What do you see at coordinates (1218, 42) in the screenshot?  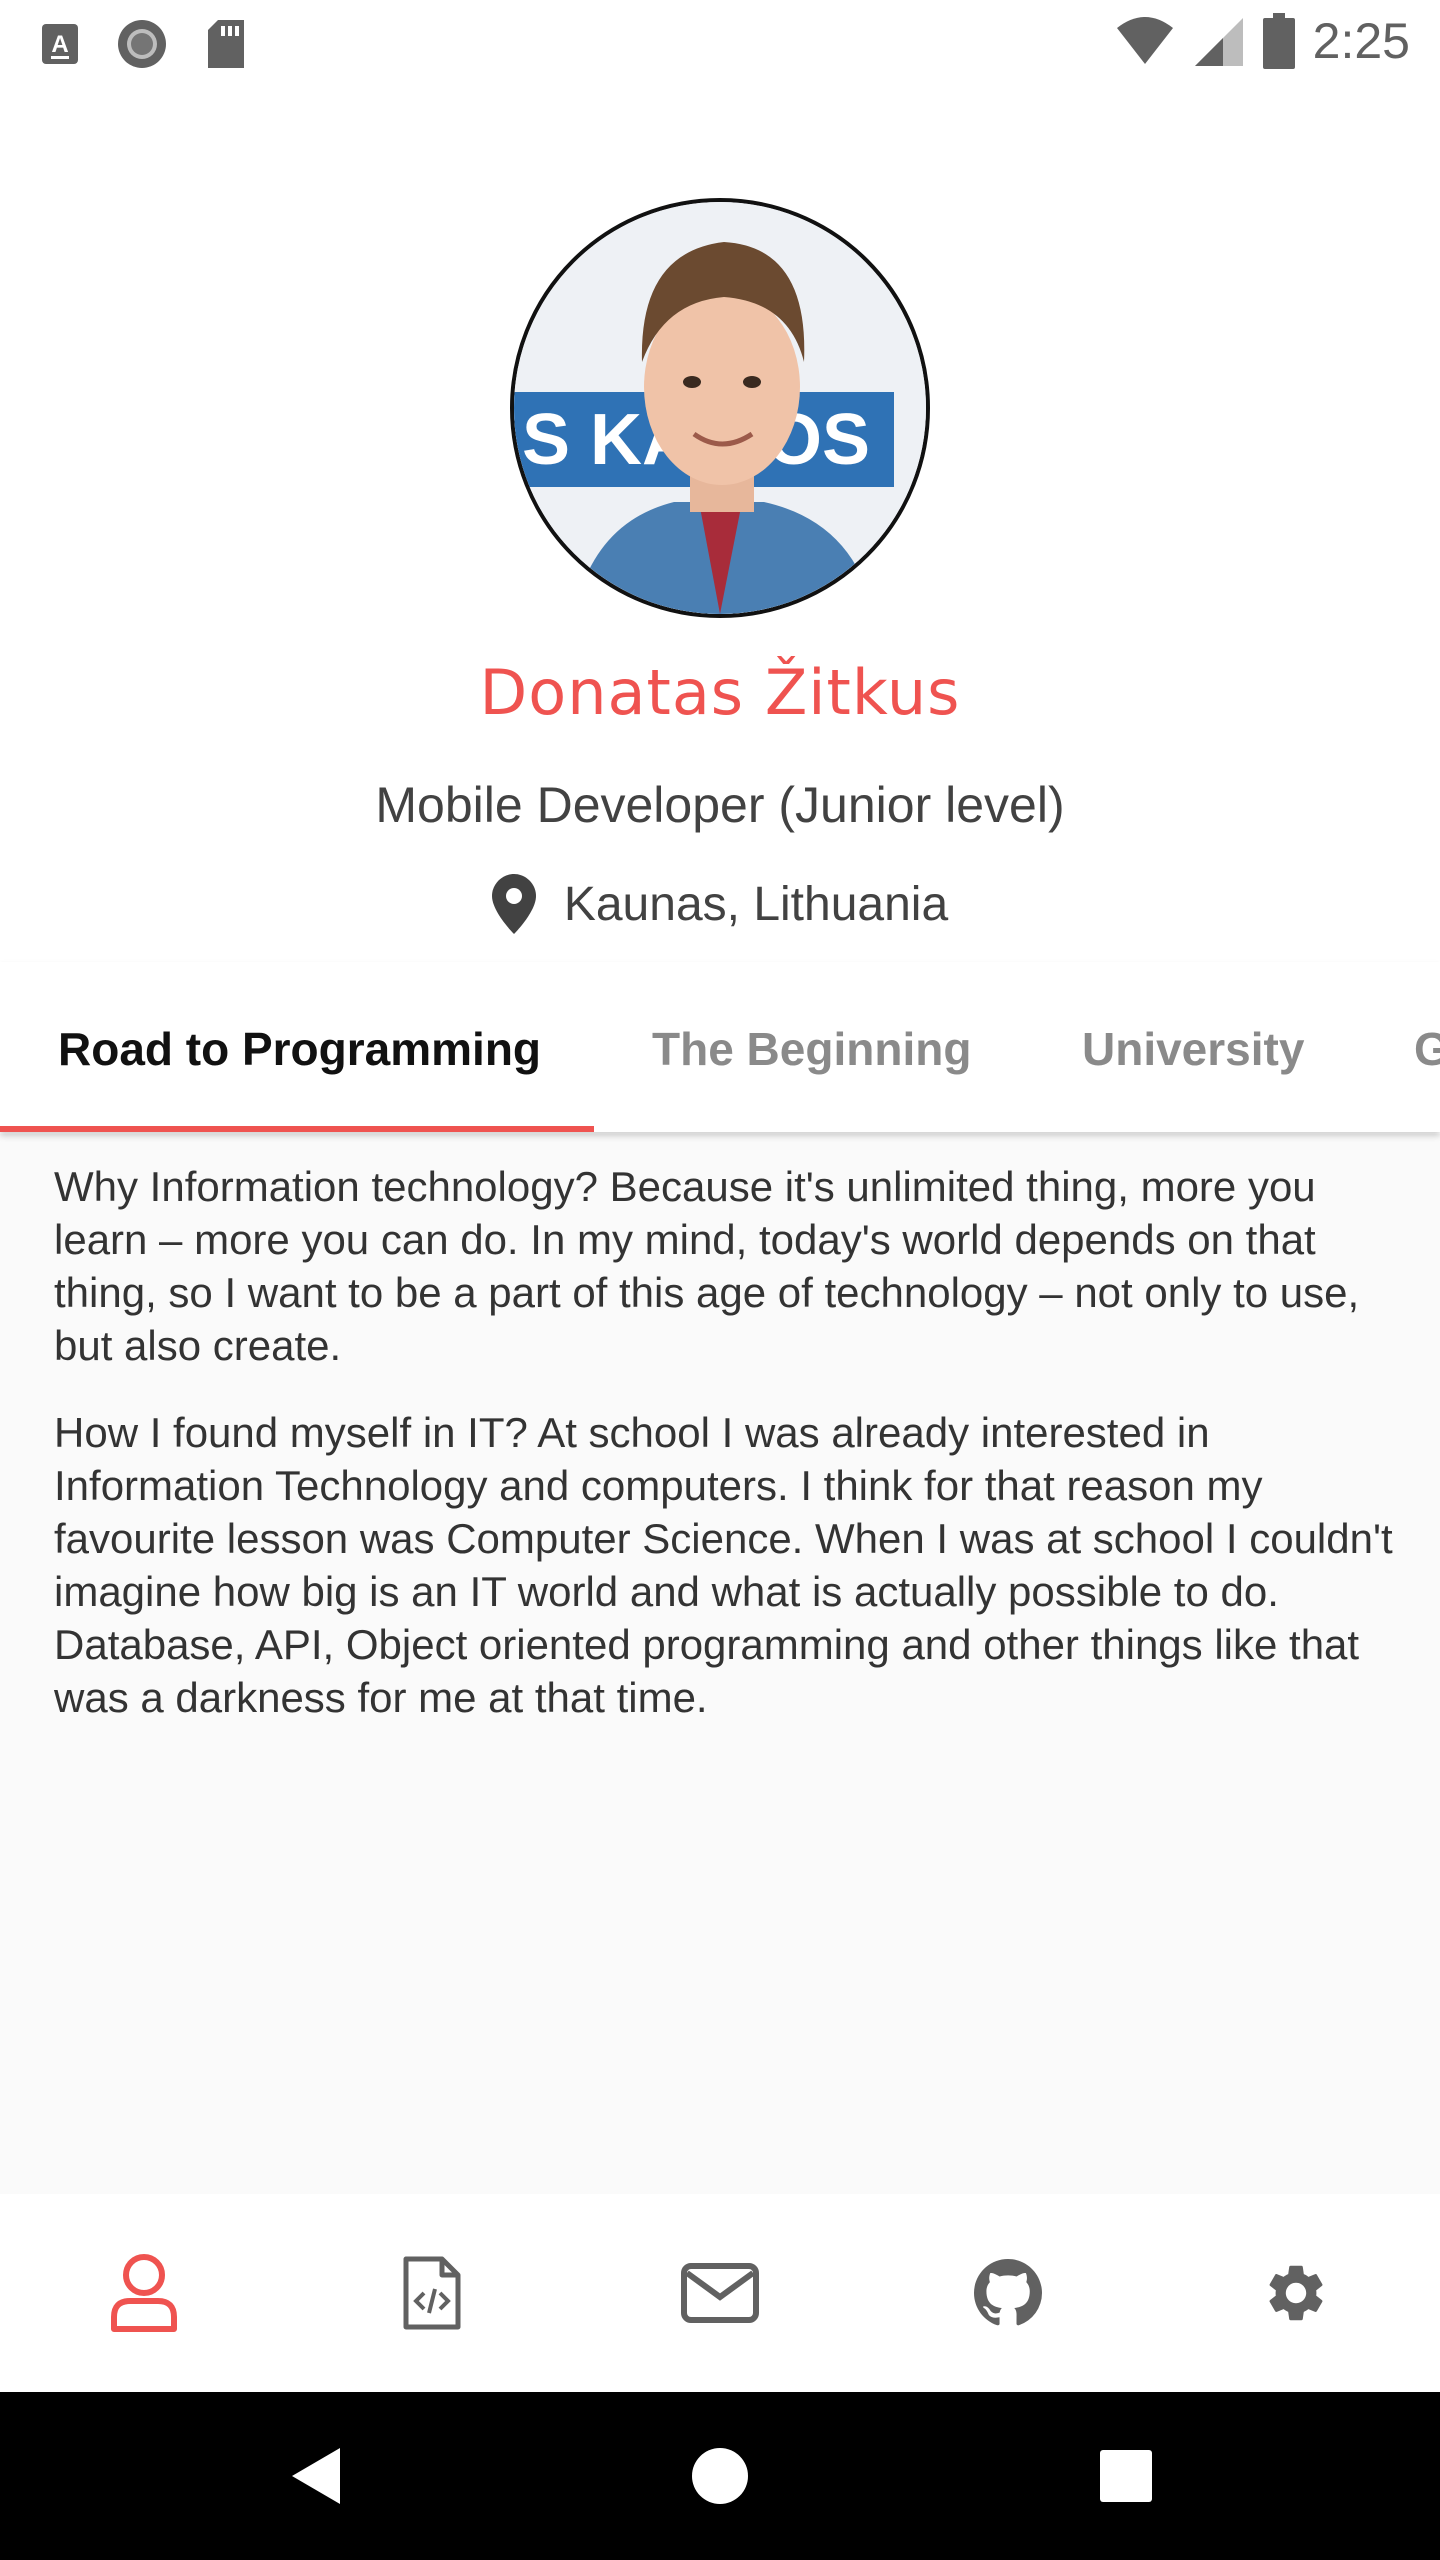 I see `cell-signal-icon` at bounding box center [1218, 42].